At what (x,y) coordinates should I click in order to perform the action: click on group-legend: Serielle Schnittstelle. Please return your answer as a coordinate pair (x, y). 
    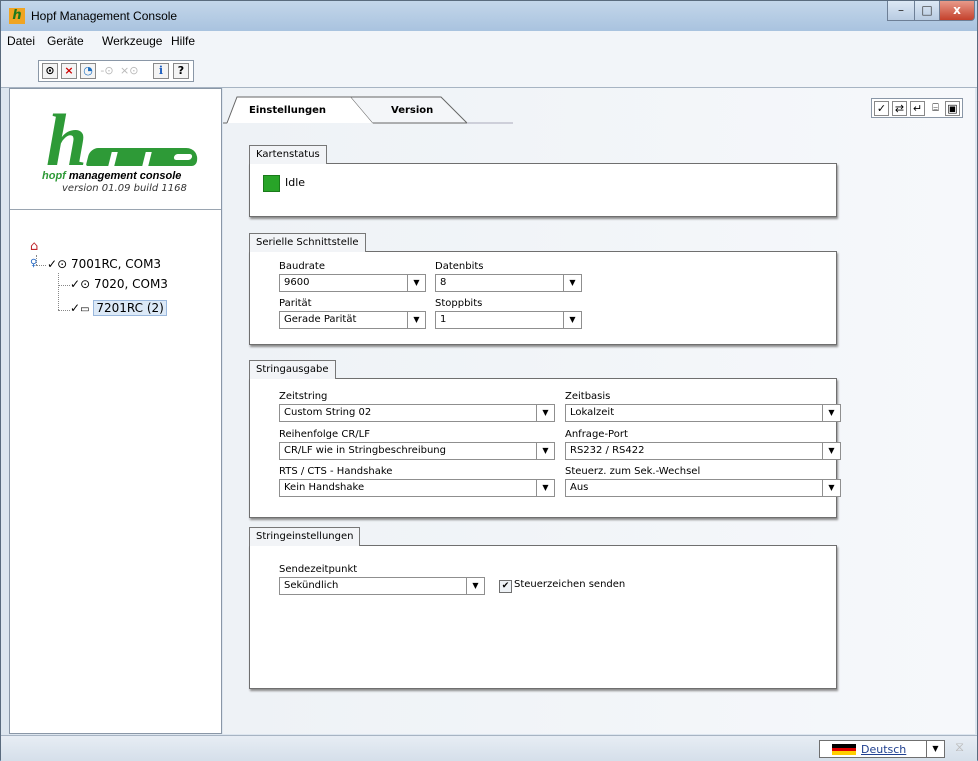
    Looking at the image, I should click on (307, 242).